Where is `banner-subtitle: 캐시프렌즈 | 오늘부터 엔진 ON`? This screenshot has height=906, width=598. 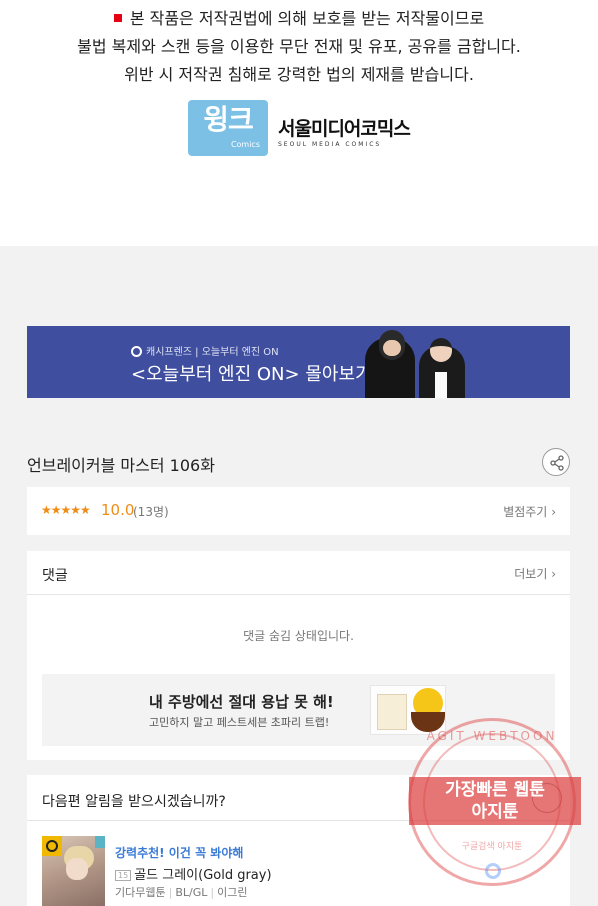
banner-subtitle: 캐시프렌즈 | 오늘부터 엔진 ON is located at coordinates (205, 350).